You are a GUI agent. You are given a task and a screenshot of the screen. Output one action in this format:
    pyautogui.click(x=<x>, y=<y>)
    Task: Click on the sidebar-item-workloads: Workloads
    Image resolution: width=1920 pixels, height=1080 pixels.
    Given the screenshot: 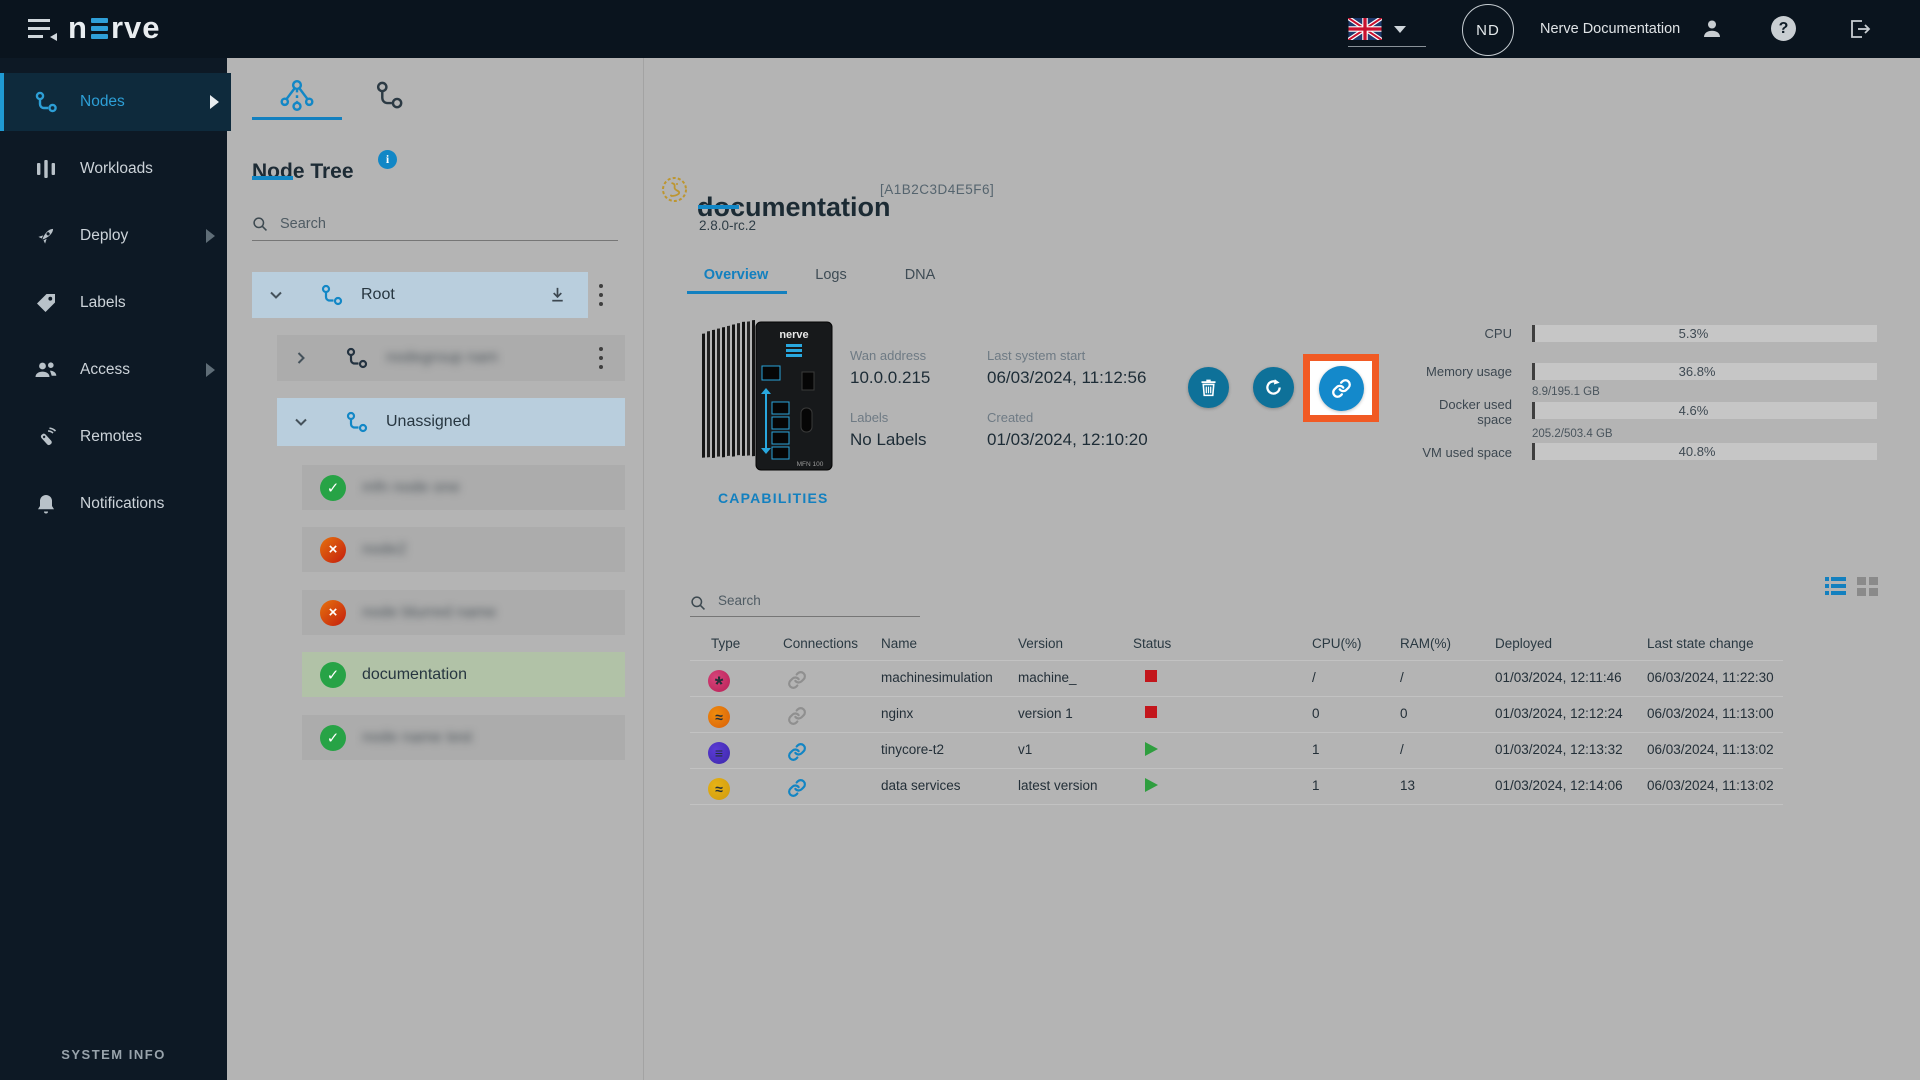 What is the action you would take?
    pyautogui.click(x=113, y=169)
    